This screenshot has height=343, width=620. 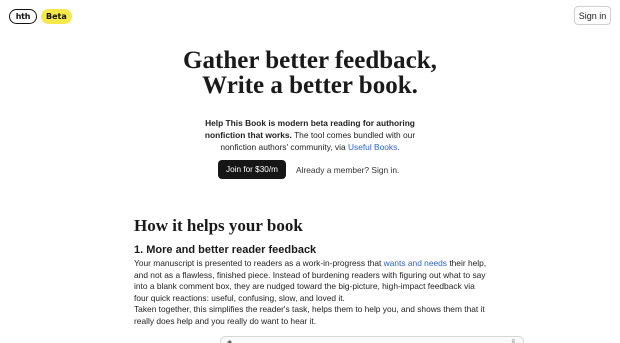 What do you see at coordinates (230, 341) in the screenshot?
I see `preview-icon: ◉` at bounding box center [230, 341].